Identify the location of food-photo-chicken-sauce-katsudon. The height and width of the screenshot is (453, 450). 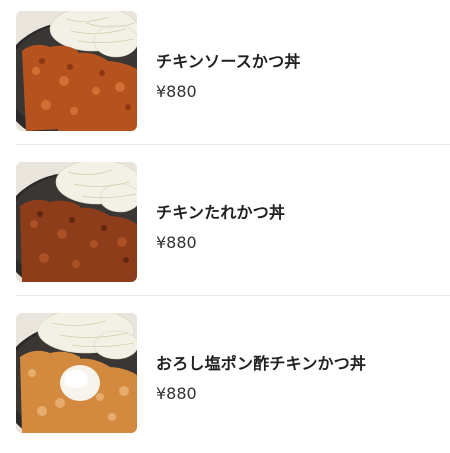
(76, 71).